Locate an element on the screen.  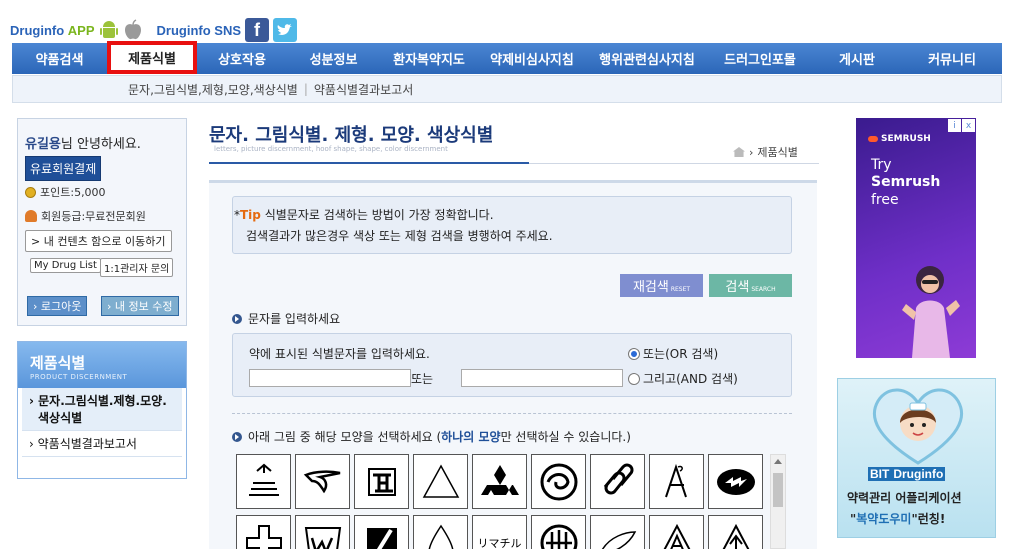
search-button: 검색 SEARCH is located at coordinates (750, 285).